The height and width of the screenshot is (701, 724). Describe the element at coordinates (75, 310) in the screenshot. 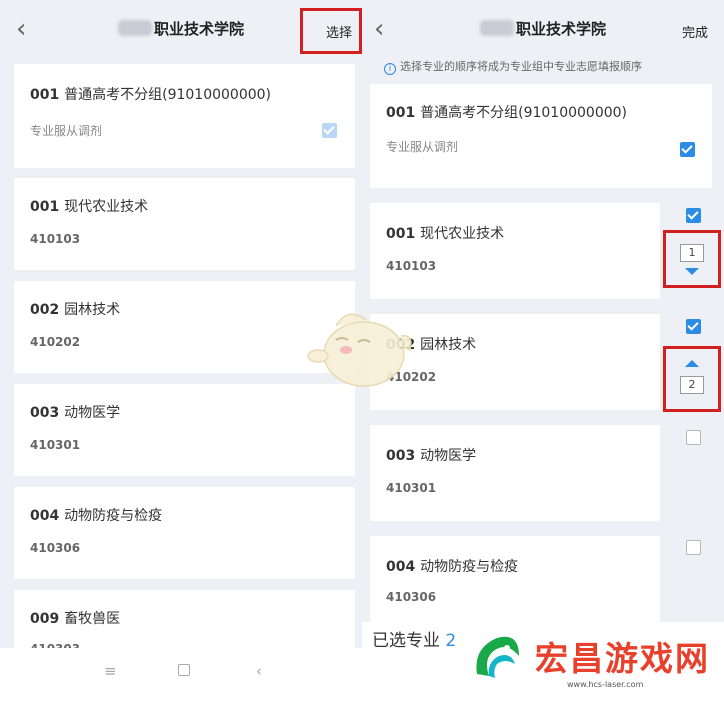

I see `major-title: 002 园林技术` at that location.